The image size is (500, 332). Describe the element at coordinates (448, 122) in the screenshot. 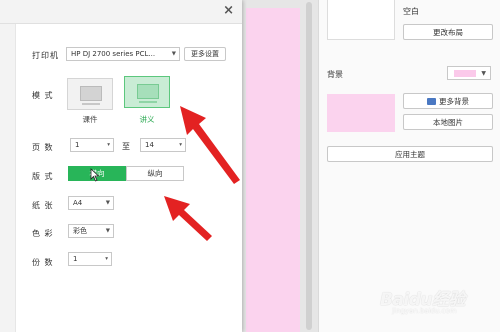

I see `local-image-button: 本地图片` at that location.